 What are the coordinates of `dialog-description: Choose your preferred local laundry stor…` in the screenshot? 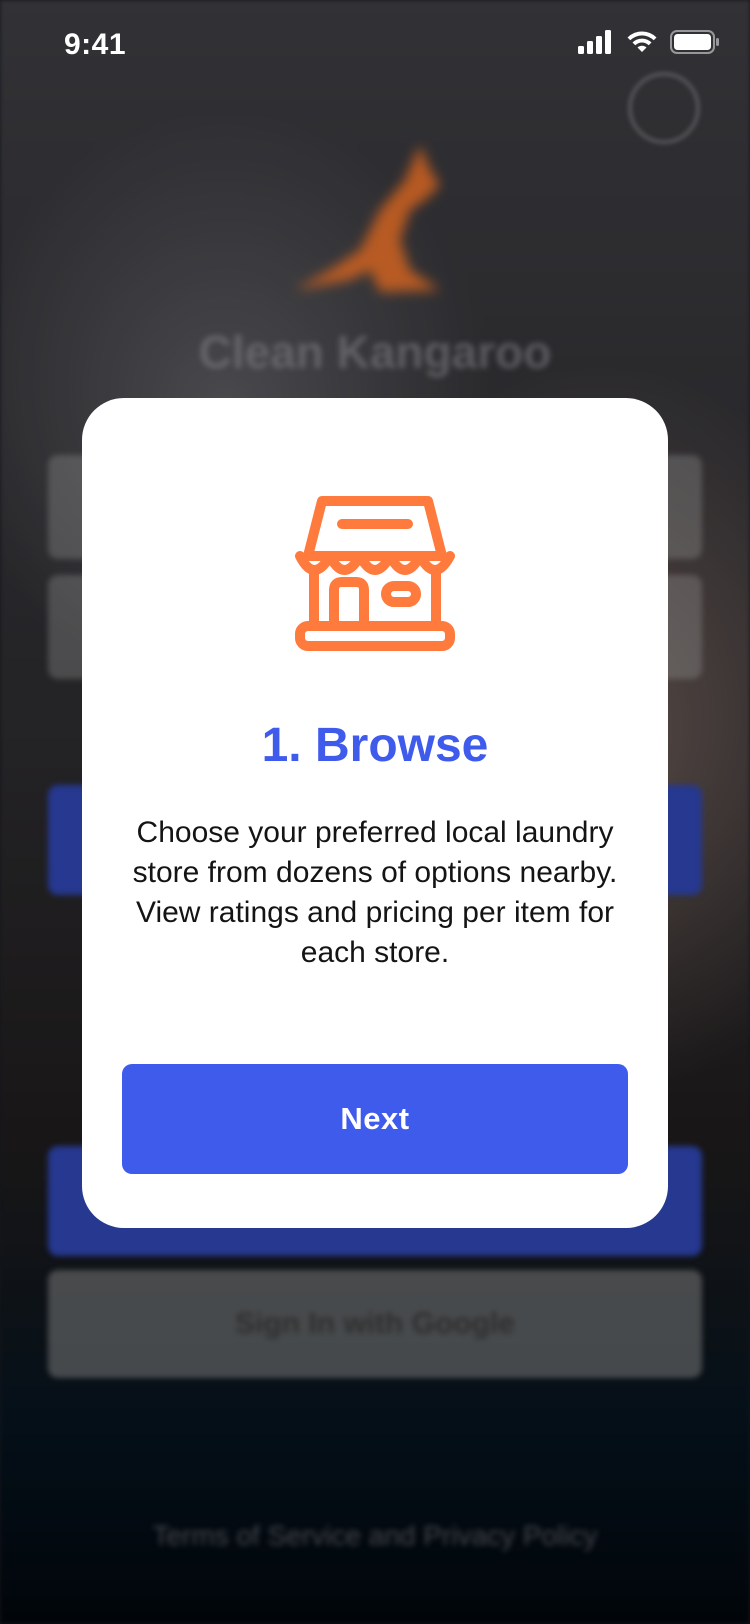 It's located at (375, 892).